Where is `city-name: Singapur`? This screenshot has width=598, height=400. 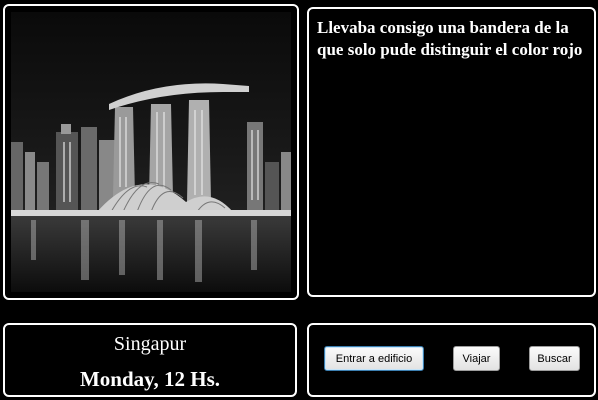 city-name: Singapur is located at coordinates (150, 344).